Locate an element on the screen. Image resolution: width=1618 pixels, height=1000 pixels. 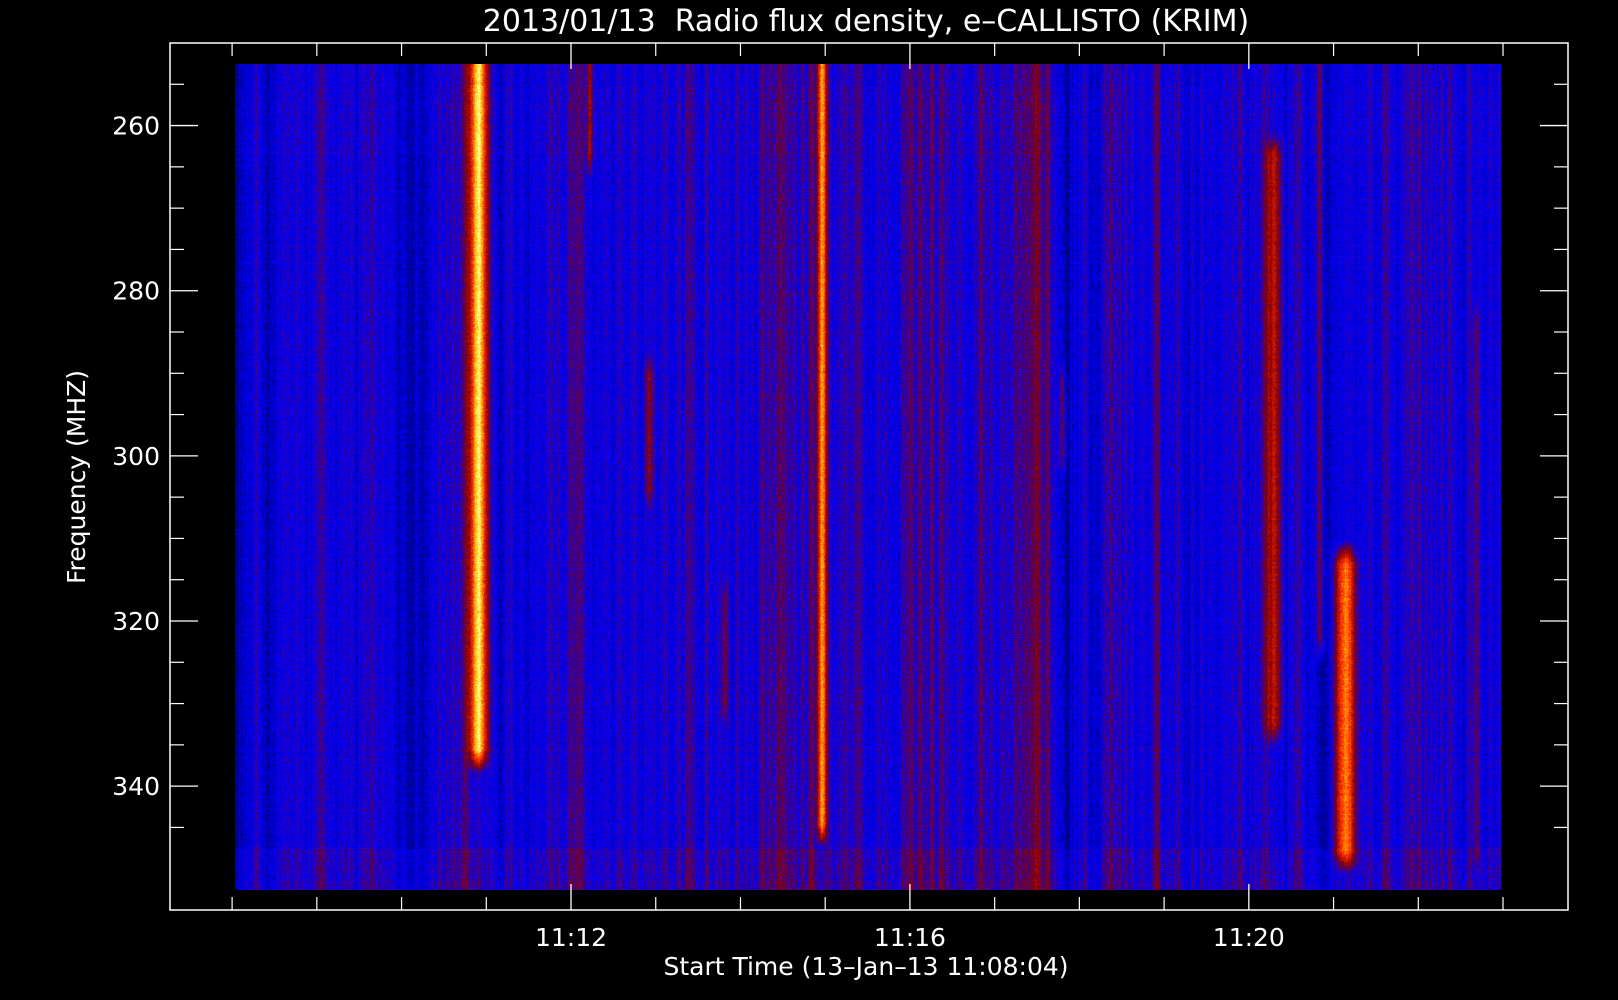
y-tick-label: 260 is located at coordinates (136, 126).